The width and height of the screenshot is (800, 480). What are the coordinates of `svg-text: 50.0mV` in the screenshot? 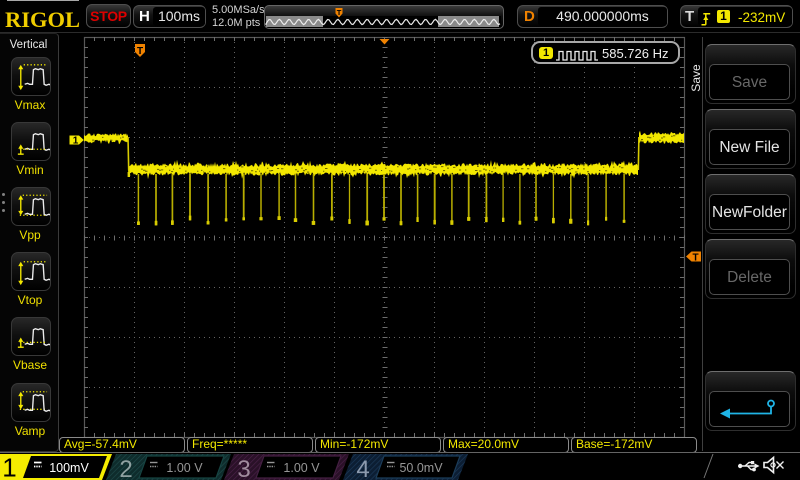 It's located at (421, 468).